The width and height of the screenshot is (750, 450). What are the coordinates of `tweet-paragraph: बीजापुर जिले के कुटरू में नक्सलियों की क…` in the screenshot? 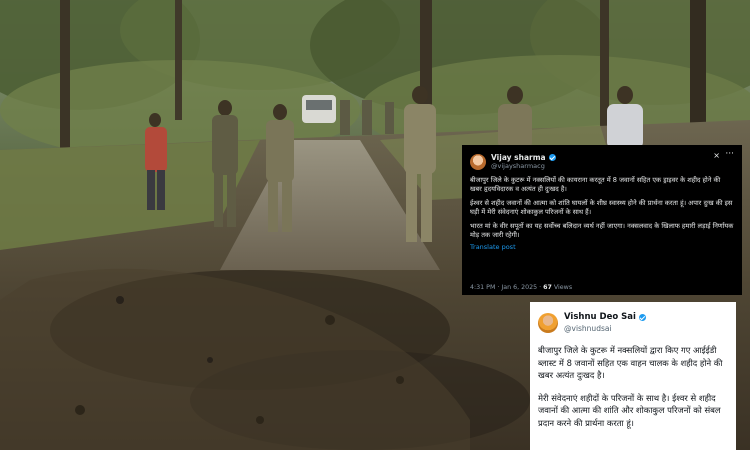 It's located at (595, 184).